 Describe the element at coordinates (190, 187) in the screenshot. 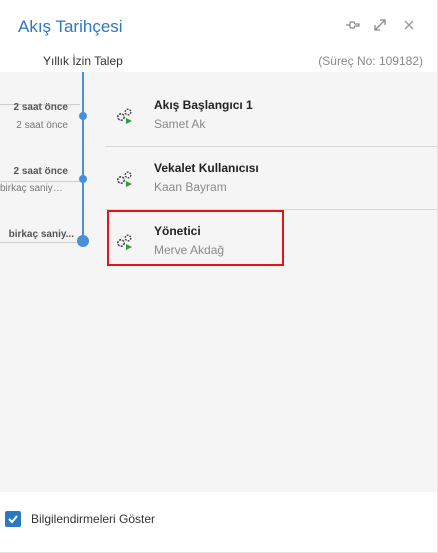

I see `step-user: Kaan Bayram` at that location.